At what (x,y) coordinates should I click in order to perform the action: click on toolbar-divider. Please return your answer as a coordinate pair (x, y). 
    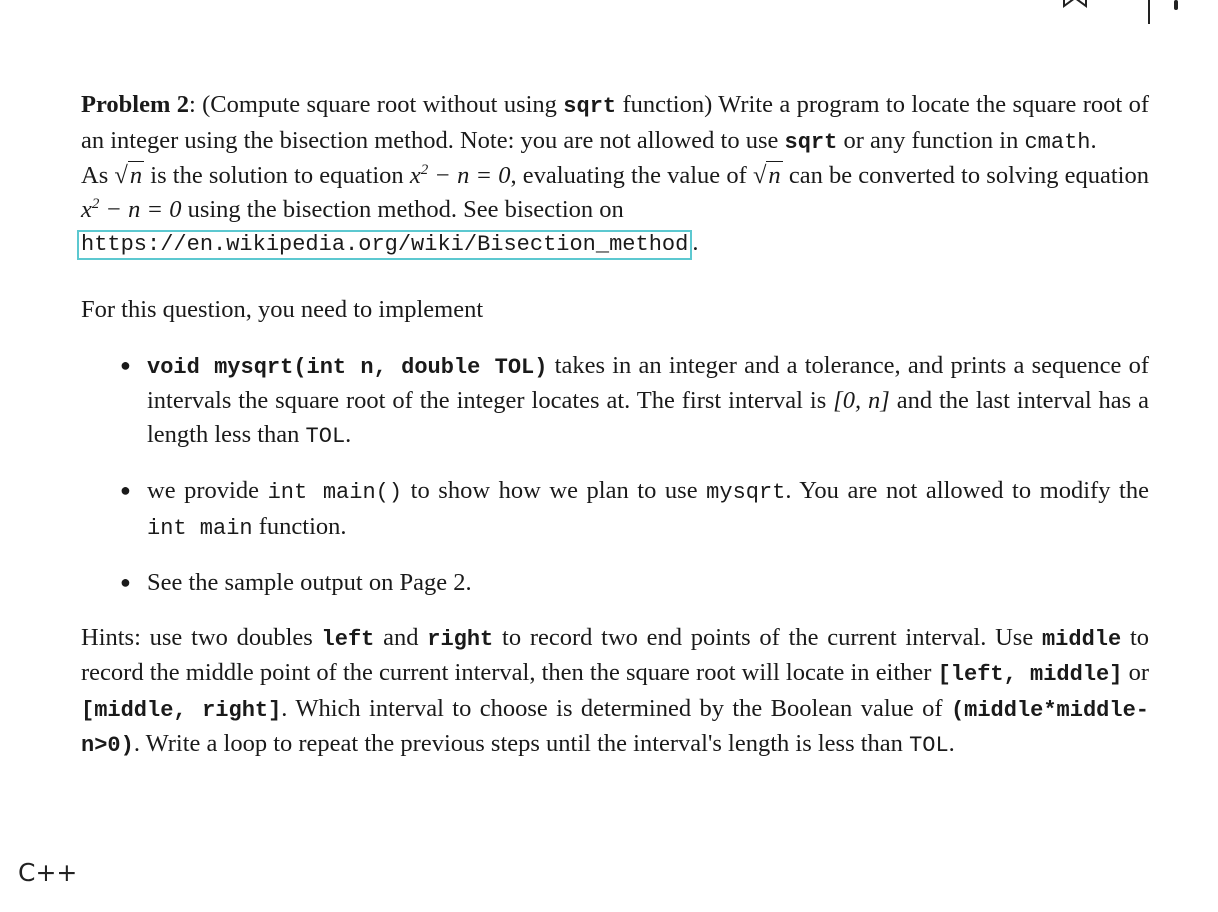
    Looking at the image, I should click on (1149, 12).